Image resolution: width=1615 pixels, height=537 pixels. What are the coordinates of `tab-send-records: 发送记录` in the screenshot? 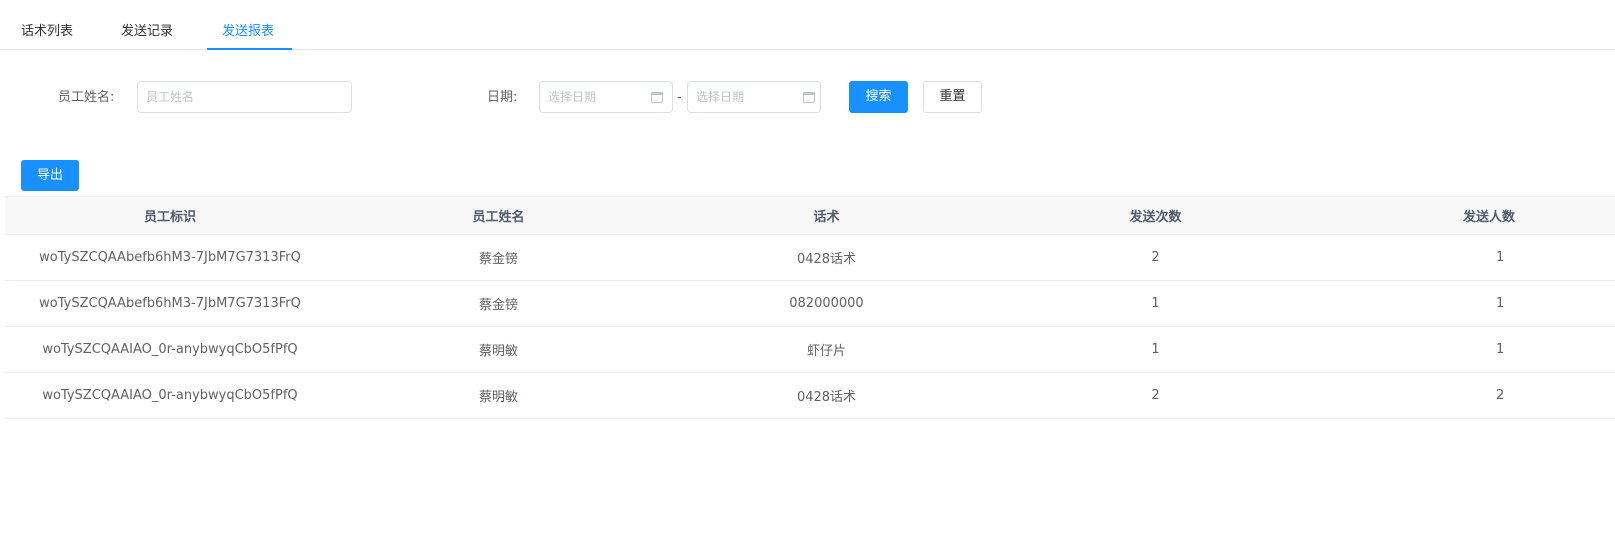 It's located at (147, 25).